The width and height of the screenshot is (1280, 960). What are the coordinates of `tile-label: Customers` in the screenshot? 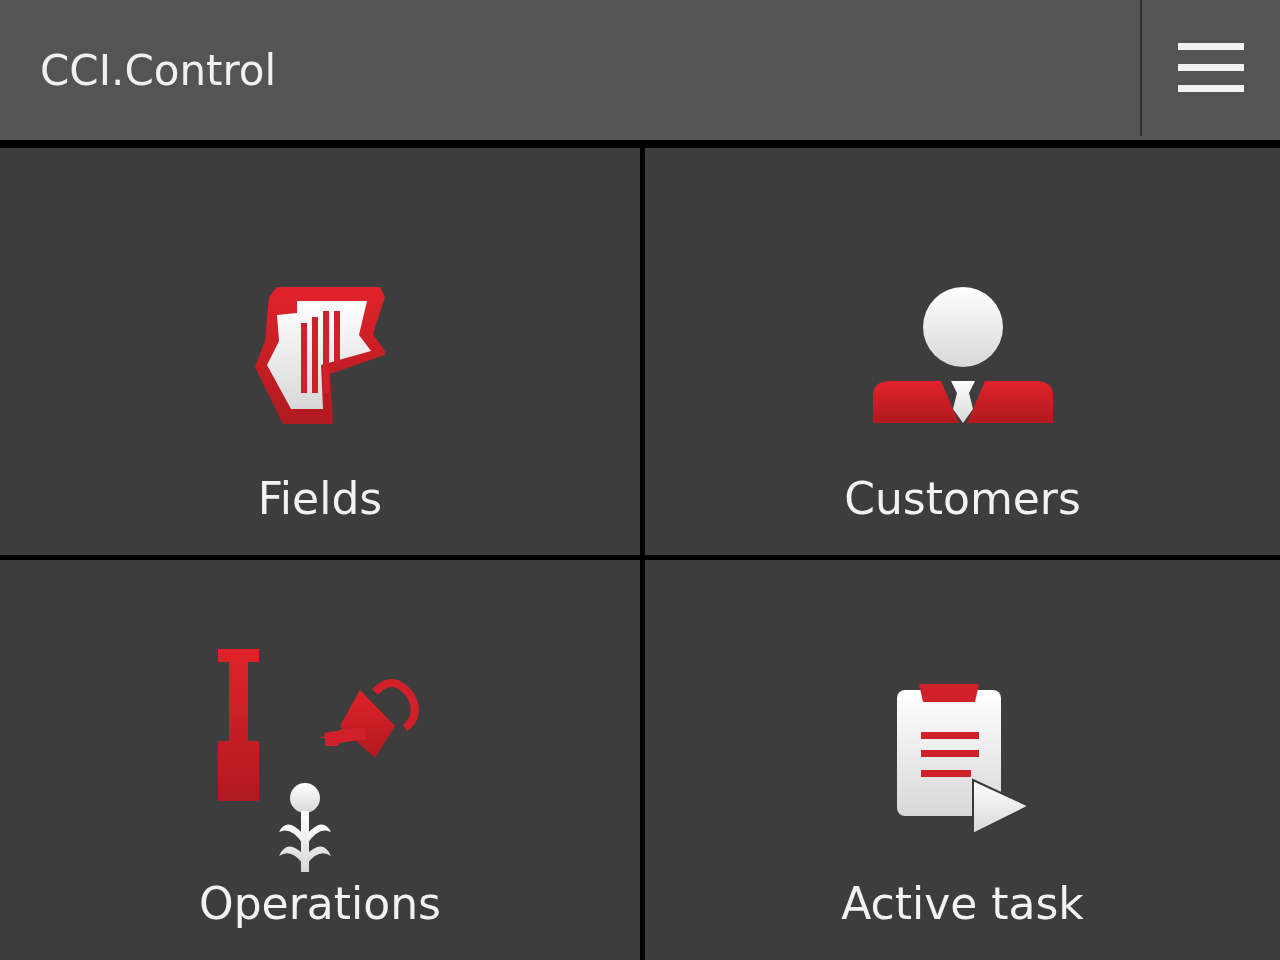 It's located at (962, 499).